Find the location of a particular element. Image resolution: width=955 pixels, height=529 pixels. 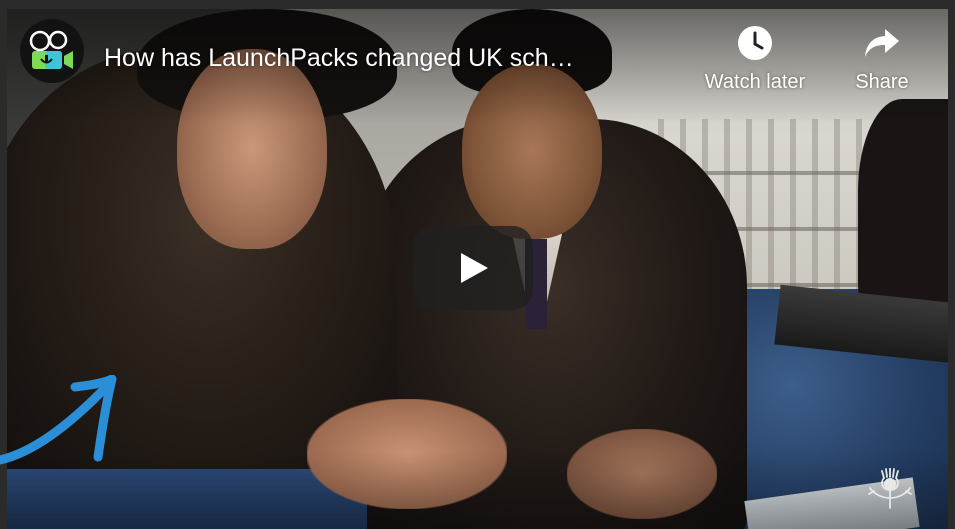

clock-icon is located at coordinates (755, 43).